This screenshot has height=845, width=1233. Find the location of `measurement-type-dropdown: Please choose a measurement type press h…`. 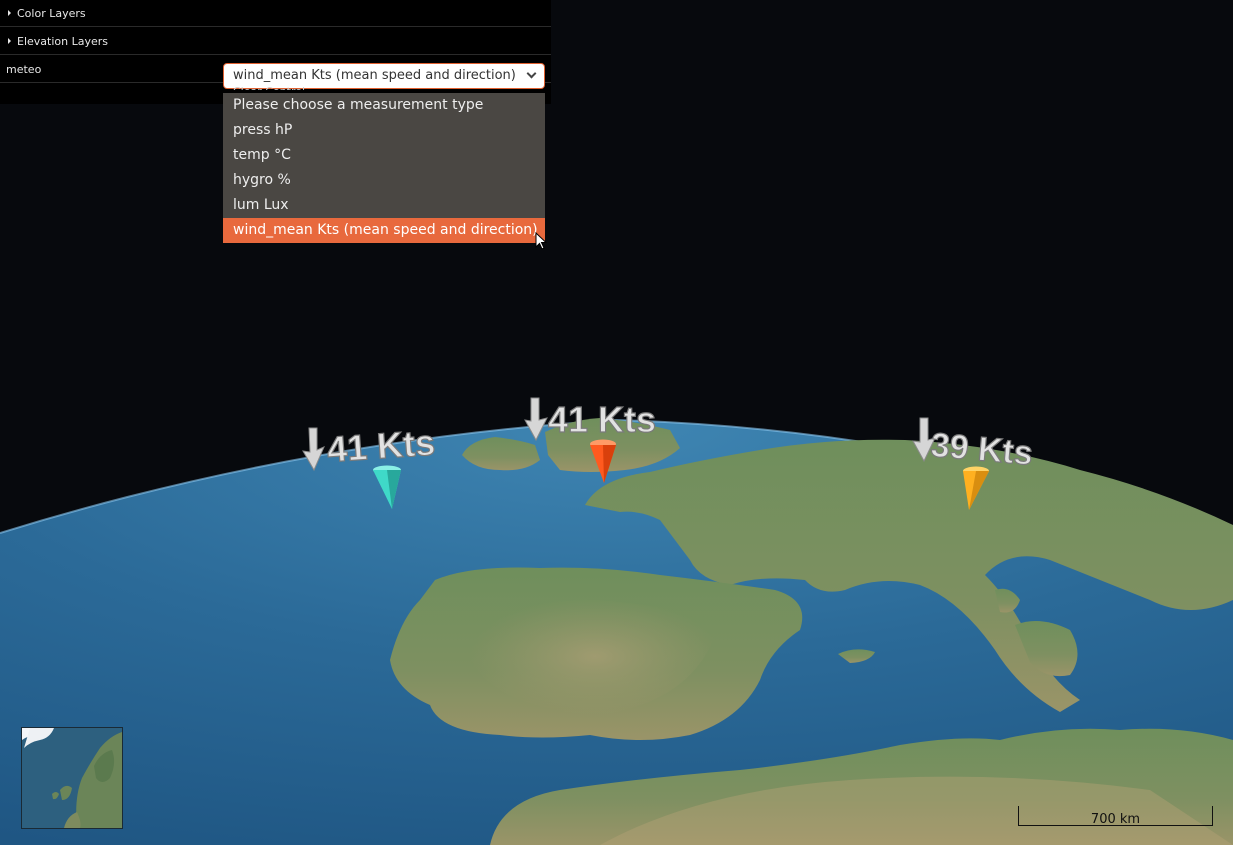

measurement-type-dropdown: Please choose a measurement type press h… is located at coordinates (384, 168).